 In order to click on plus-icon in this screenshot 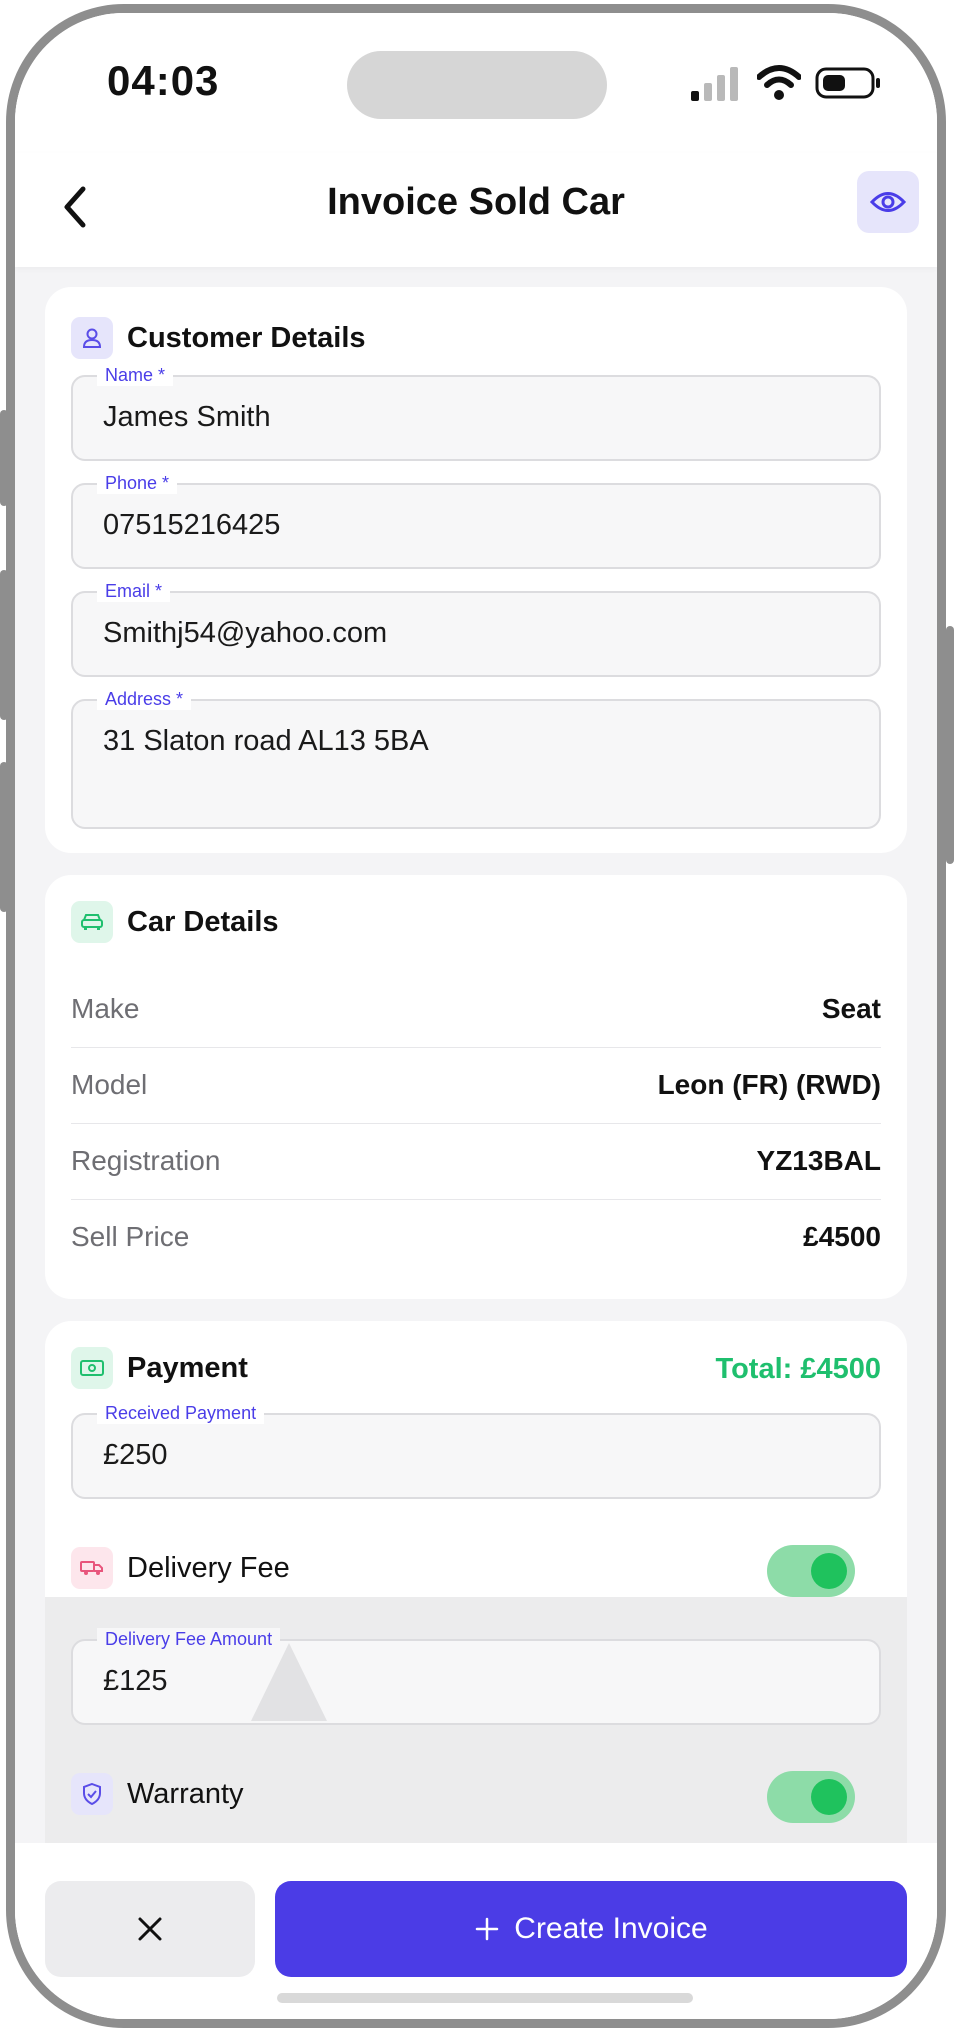, I will do `click(487, 1929)`.